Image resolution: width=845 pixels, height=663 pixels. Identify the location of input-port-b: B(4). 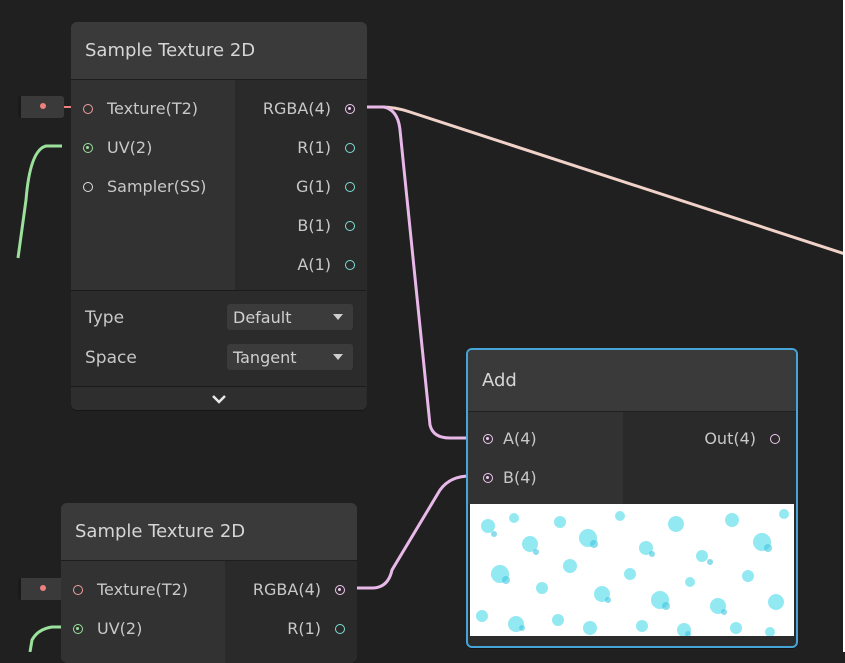
(510, 477).